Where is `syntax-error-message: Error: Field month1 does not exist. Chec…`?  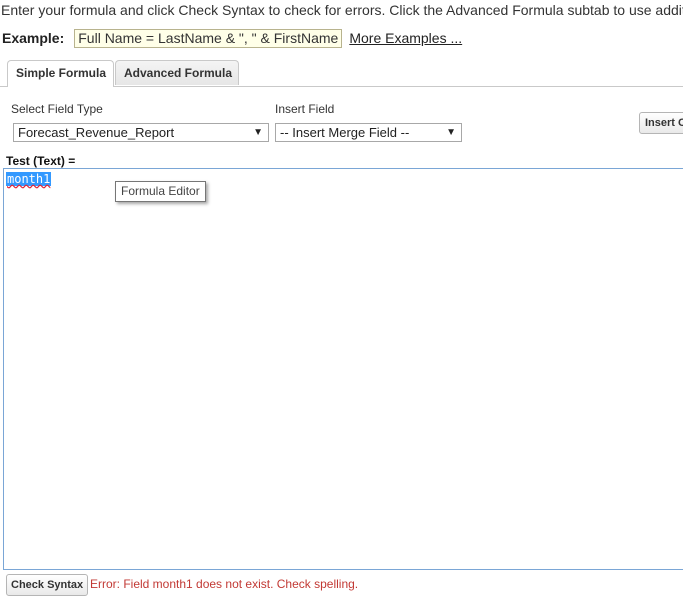
syntax-error-message: Error: Field month1 does not exist. Chec… is located at coordinates (224, 584).